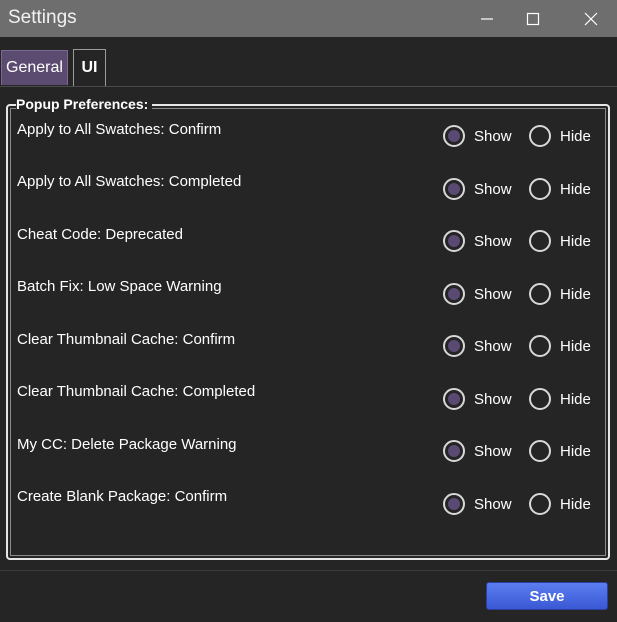 This screenshot has height=622, width=617. What do you see at coordinates (307, 304) in the screenshot?
I see `preference-row: Batch Fix: Low Space Warning Show Hide` at bounding box center [307, 304].